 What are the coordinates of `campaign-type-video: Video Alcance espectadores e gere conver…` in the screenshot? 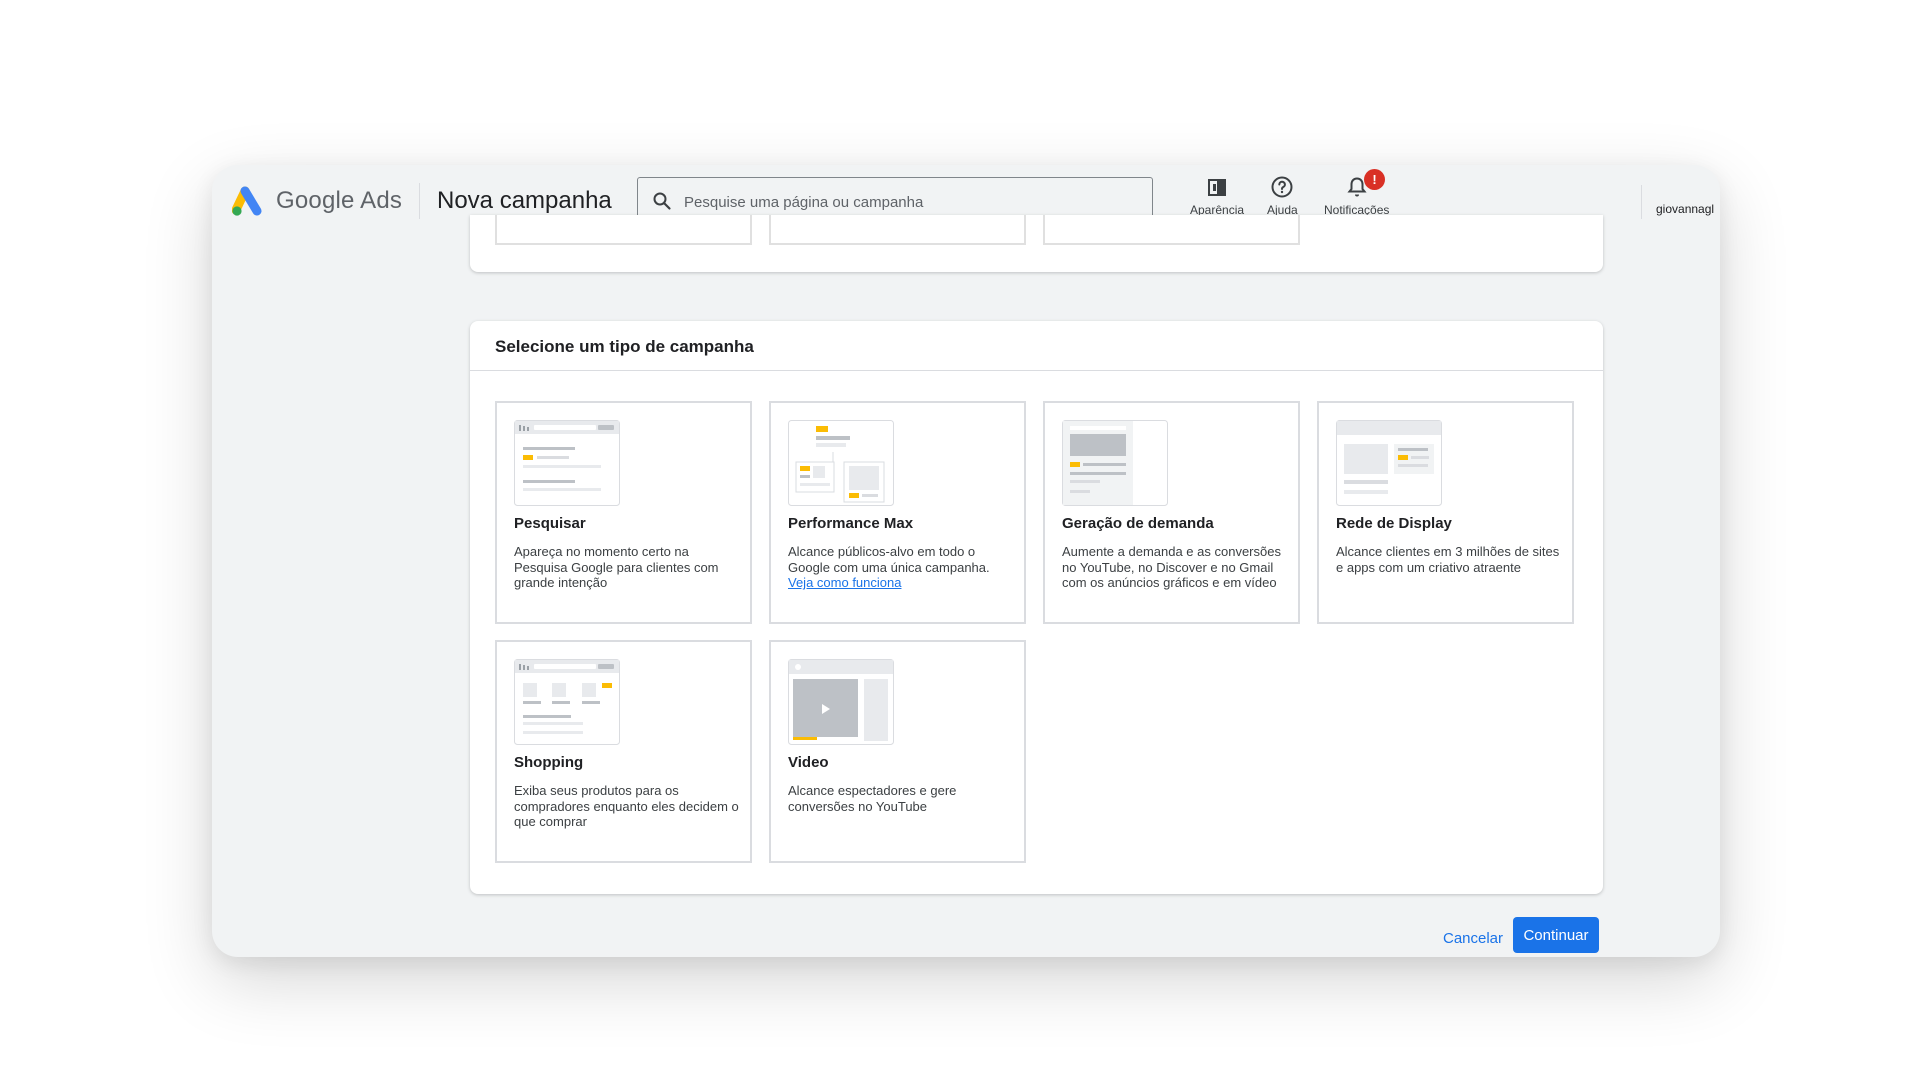 It's located at (897, 751).